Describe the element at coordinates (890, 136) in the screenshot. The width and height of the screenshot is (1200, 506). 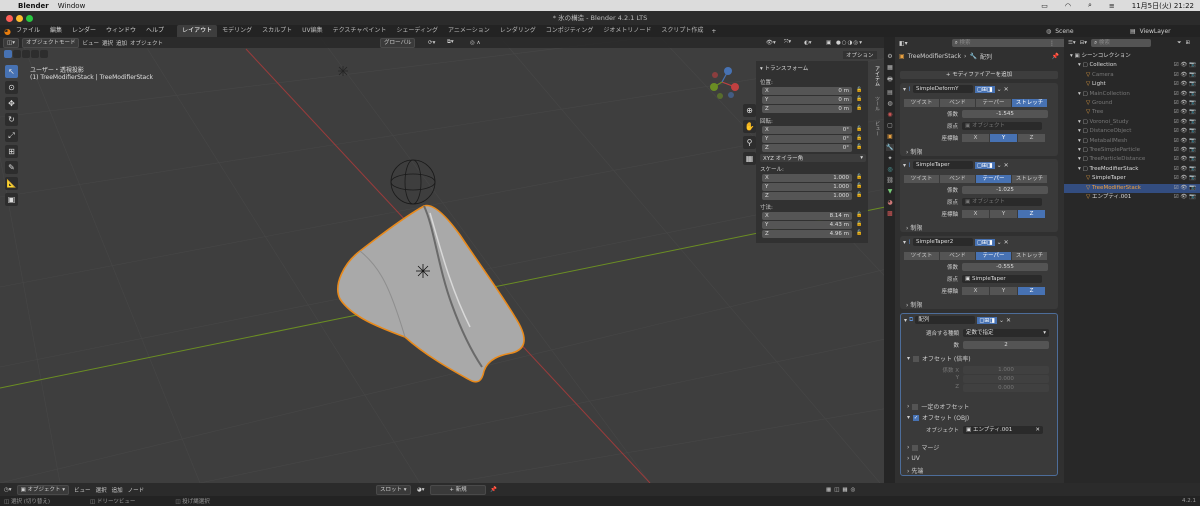
I see `object-tab-icon: ▣` at that location.